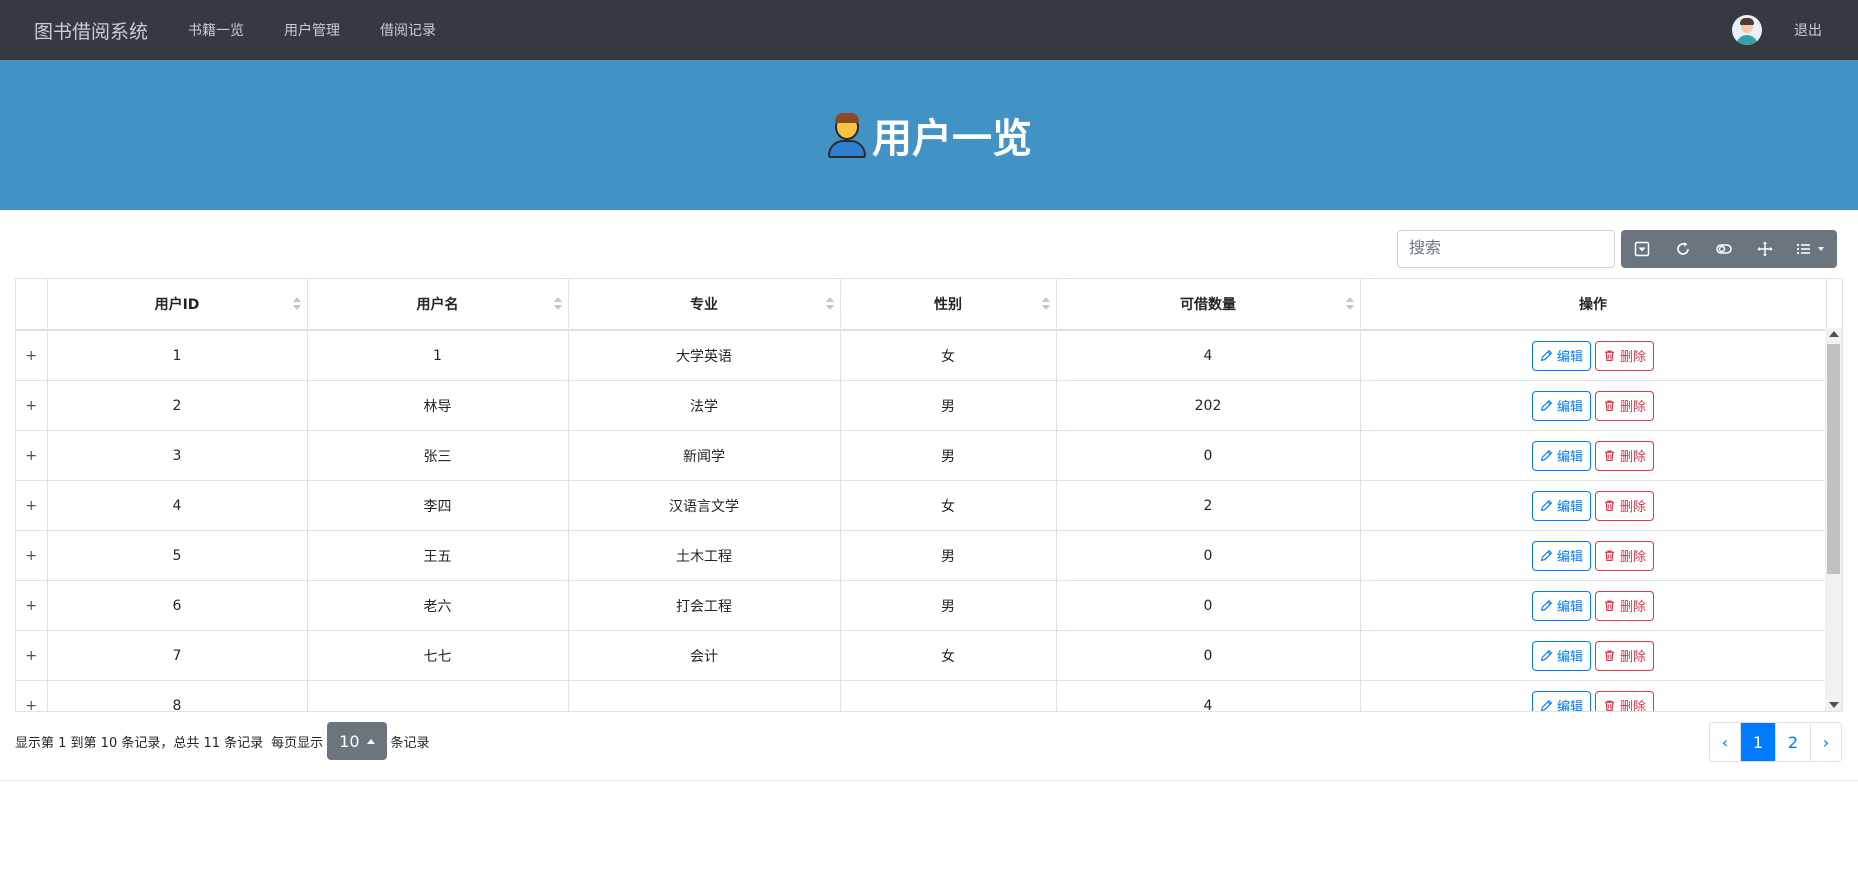 This screenshot has width=1858, height=873. Describe the element at coordinates (438, 405) in the screenshot. I see `cell-username: 林导` at that location.